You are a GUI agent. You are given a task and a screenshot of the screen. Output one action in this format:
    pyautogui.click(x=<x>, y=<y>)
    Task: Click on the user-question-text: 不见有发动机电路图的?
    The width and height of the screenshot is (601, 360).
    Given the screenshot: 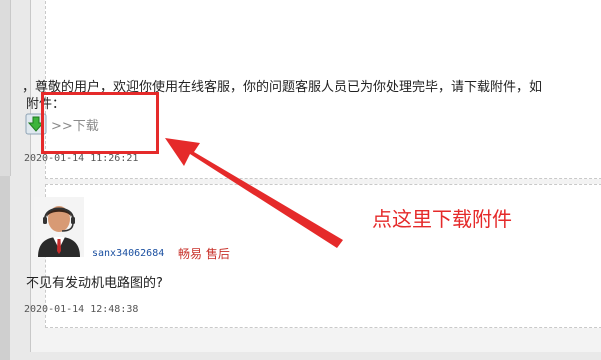 What is the action you would take?
    pyautogui.click(x=94, y=283)
    